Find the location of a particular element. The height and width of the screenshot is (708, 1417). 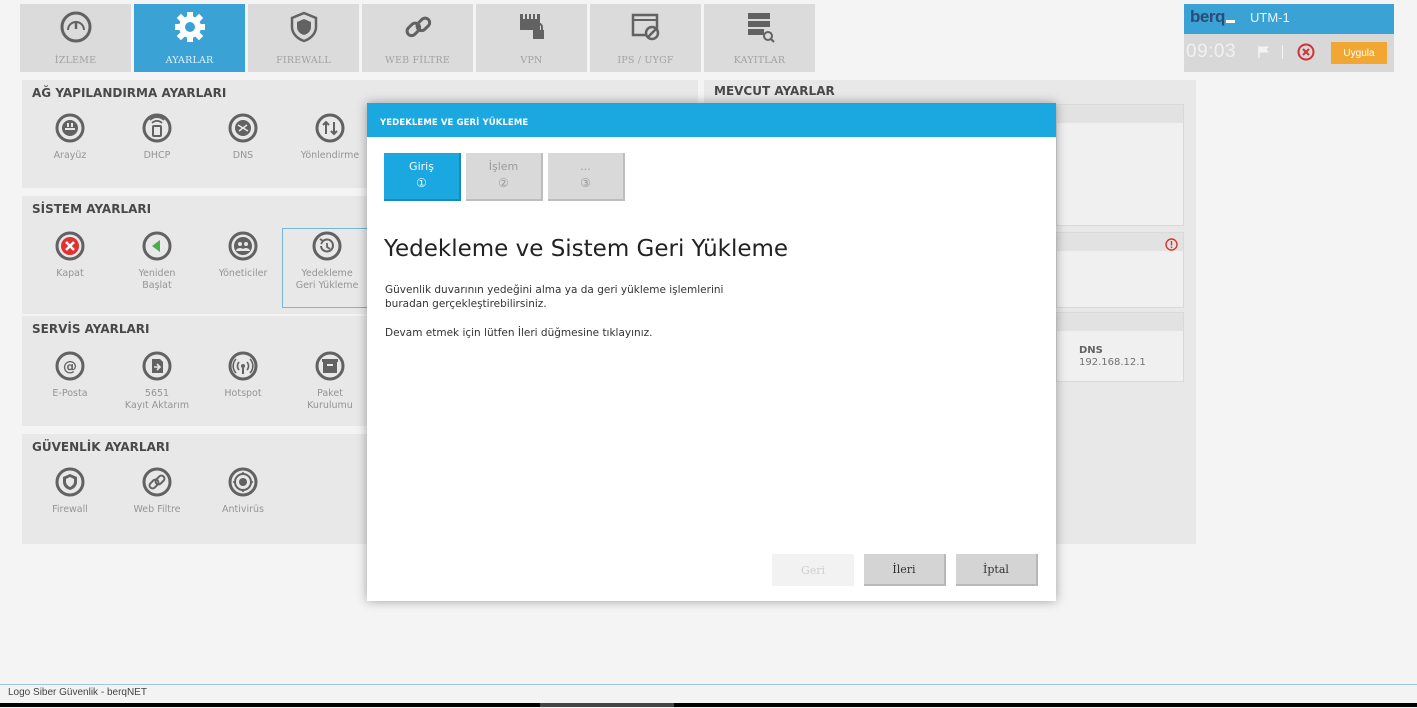

step-tab-giris: Giriş ① is located at coordinates (422, 177).